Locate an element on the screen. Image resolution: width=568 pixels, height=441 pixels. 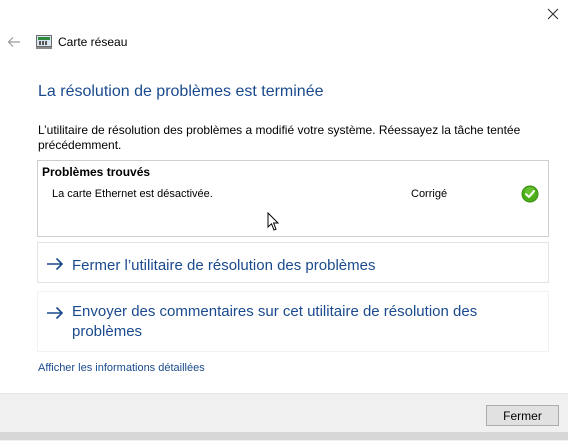
window-title: Carte réseau is located at coordinates (93, 42).